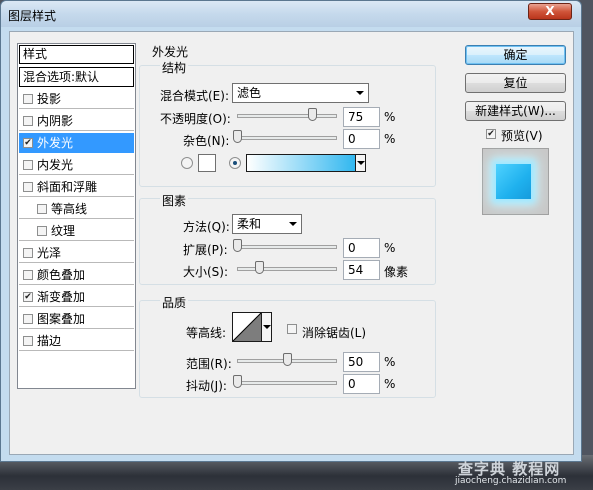 The width and height of the screenshot is (593, 490). I want to click on jitter-slider-track, so click(287, 383).